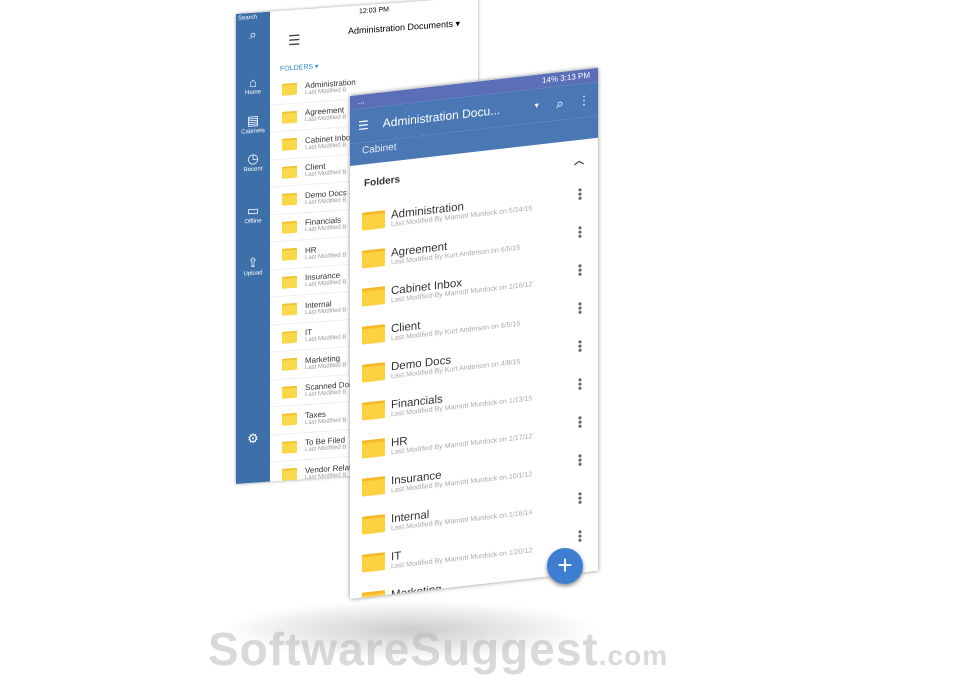  Describe the element at coordinates (252, 93) in the screenshot. I see `sidebar-label: Home` at that location.